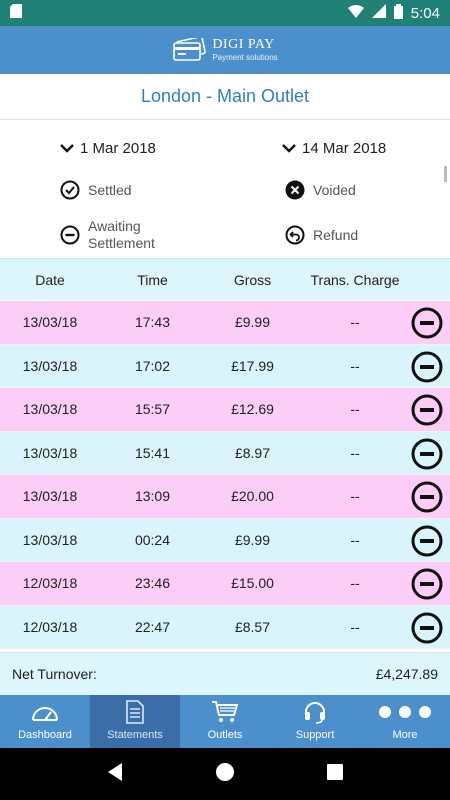 The width and height of the screenshot is (450, 800). Describe the element at coordinates (152, 365) in the screenshot. I see `row-time: 17:02` at that location.